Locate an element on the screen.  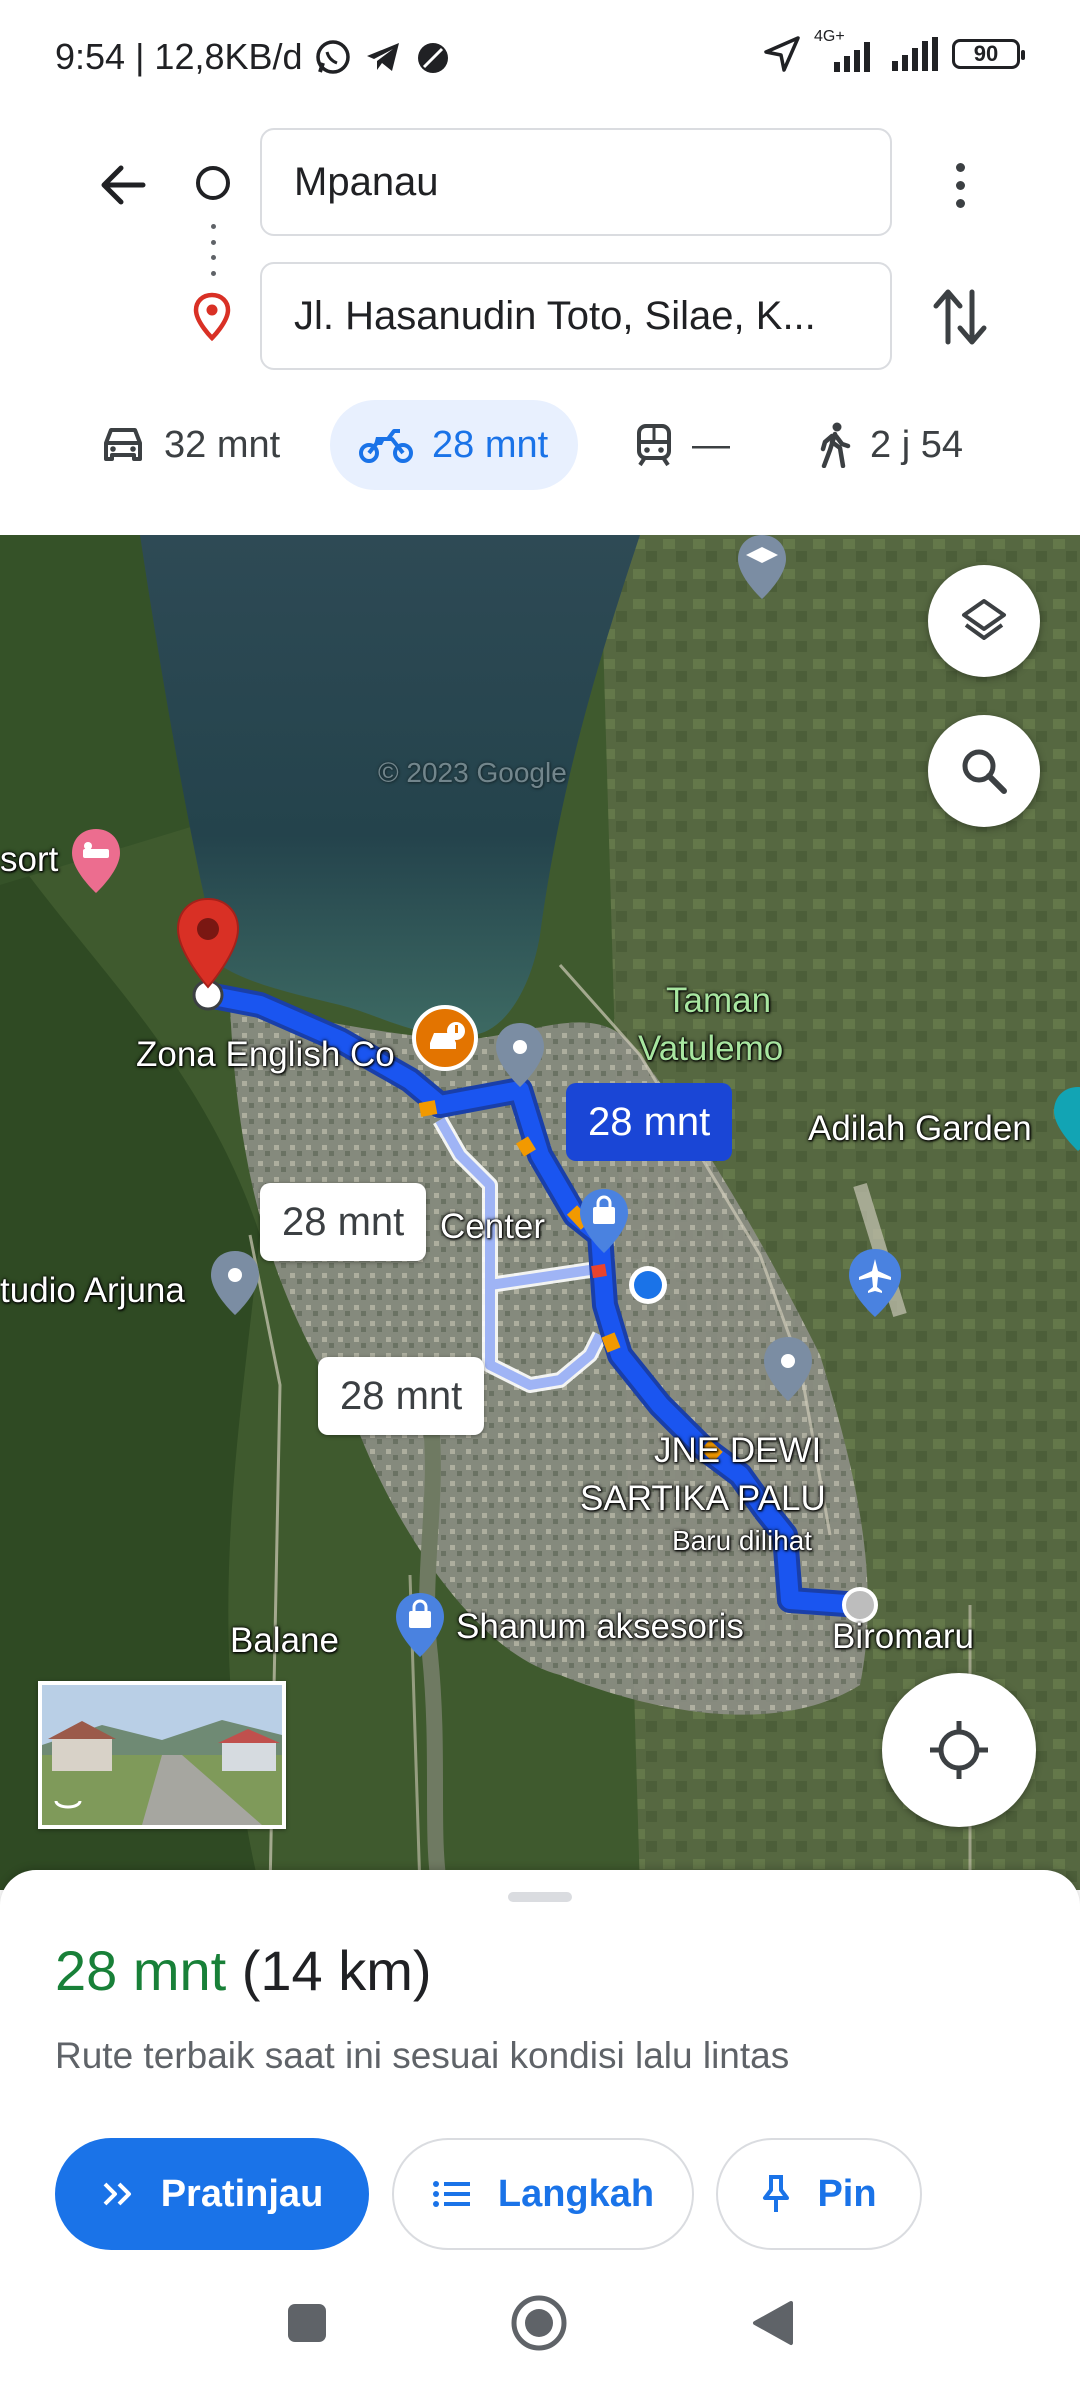
mode-transit: — is located at coordinates (682, 445).